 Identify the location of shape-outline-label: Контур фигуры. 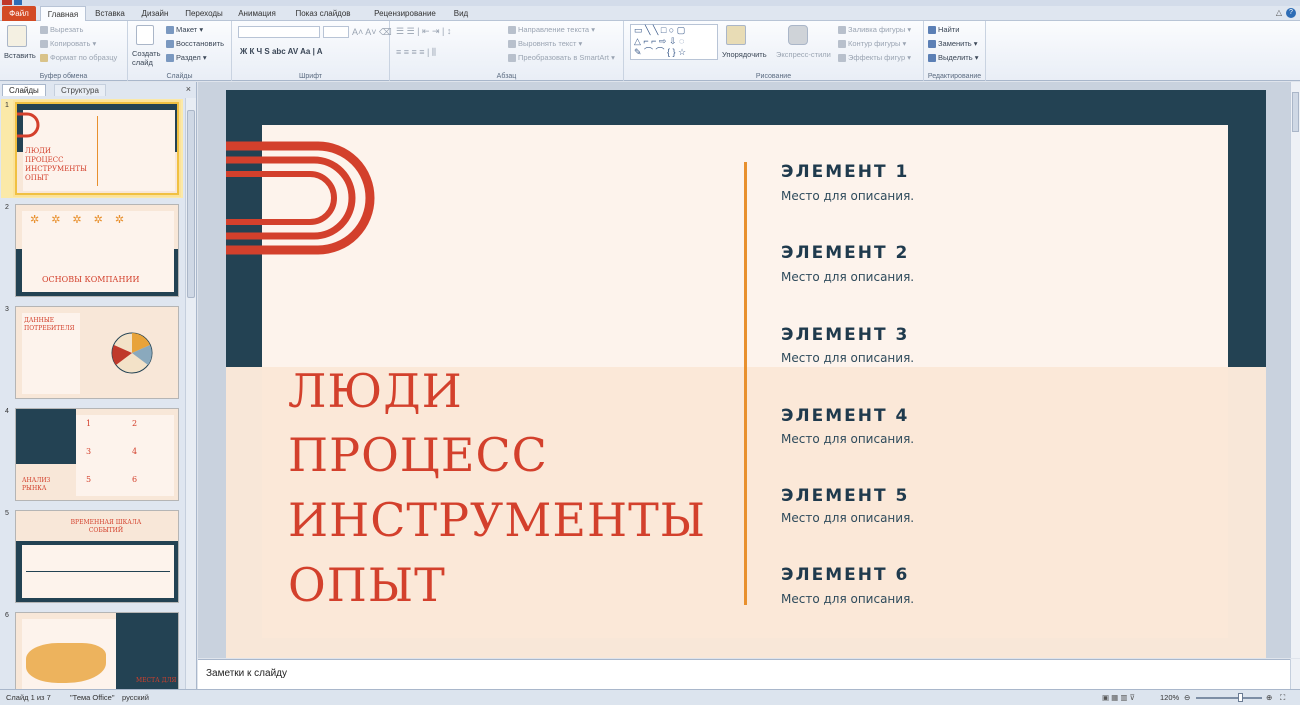
(874, 43).